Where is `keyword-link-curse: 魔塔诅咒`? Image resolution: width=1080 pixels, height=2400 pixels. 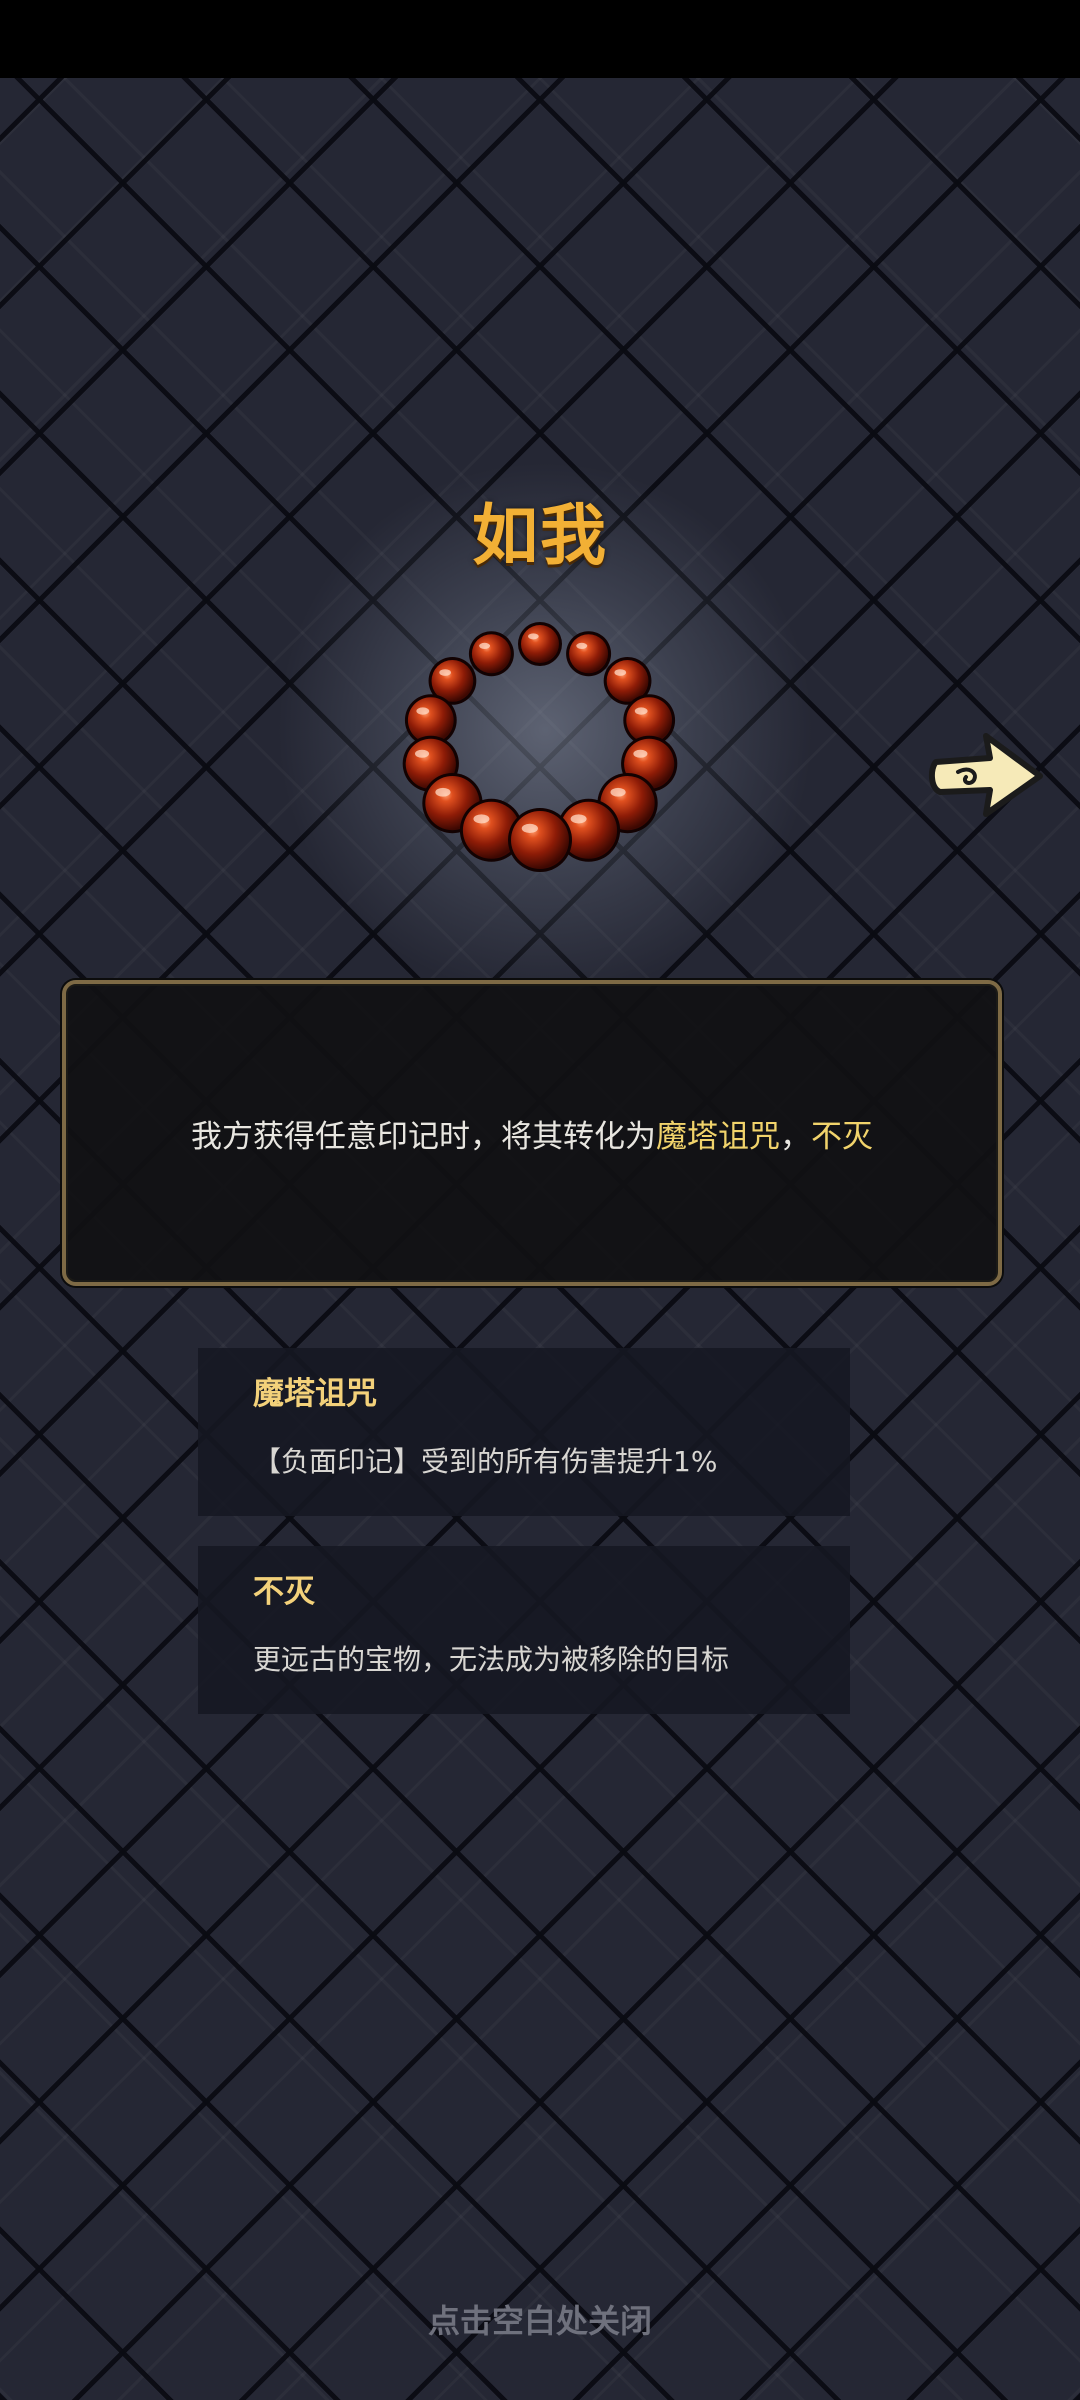
keyword-link-curse: 魔塔诅咒 is located at coordinates (718, 1136).